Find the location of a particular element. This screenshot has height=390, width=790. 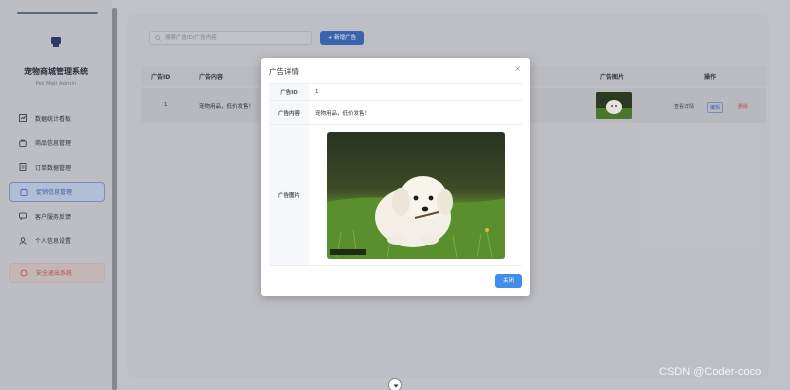

detail-row-id: 广告ID 1 is located at coordinates (395, 92).